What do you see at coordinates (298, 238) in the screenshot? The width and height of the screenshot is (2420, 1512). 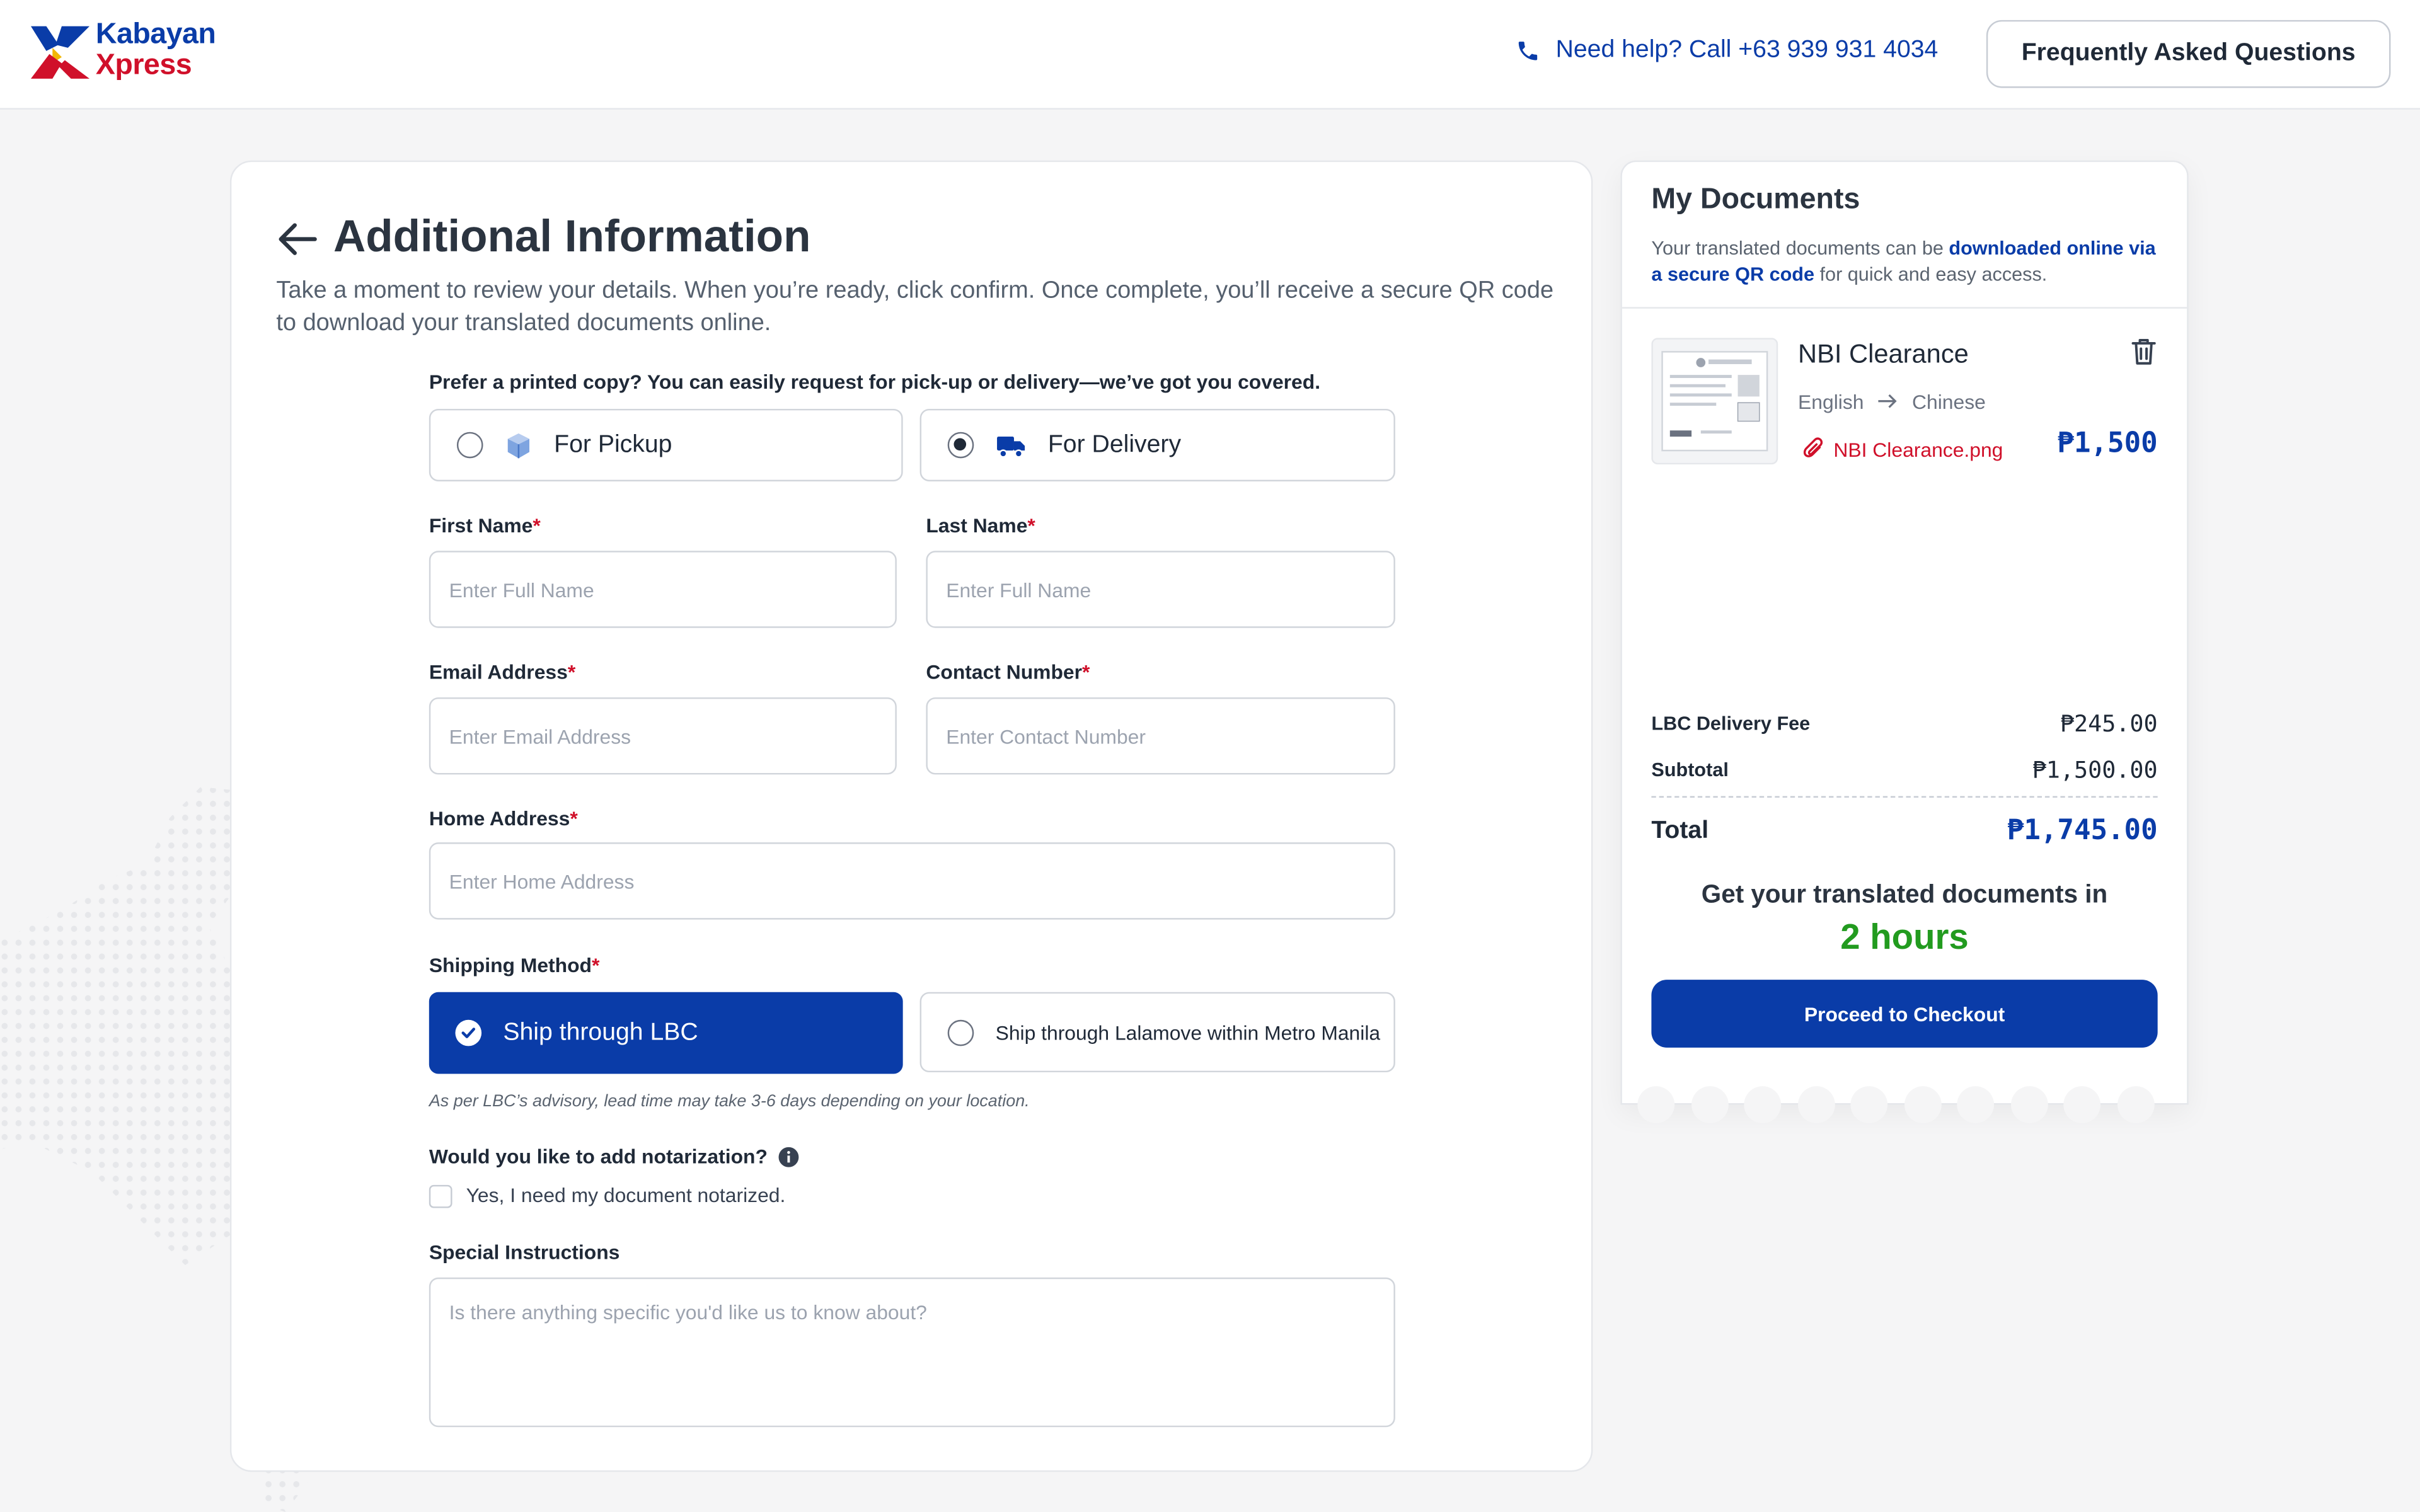 I see `back-arrow-icon` at bounding box center [298, 238].